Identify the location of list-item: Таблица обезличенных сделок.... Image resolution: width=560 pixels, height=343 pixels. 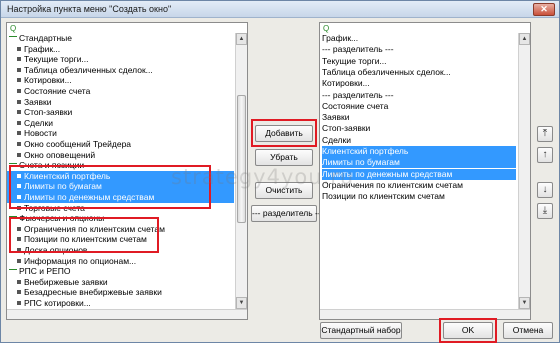
(419, 72).